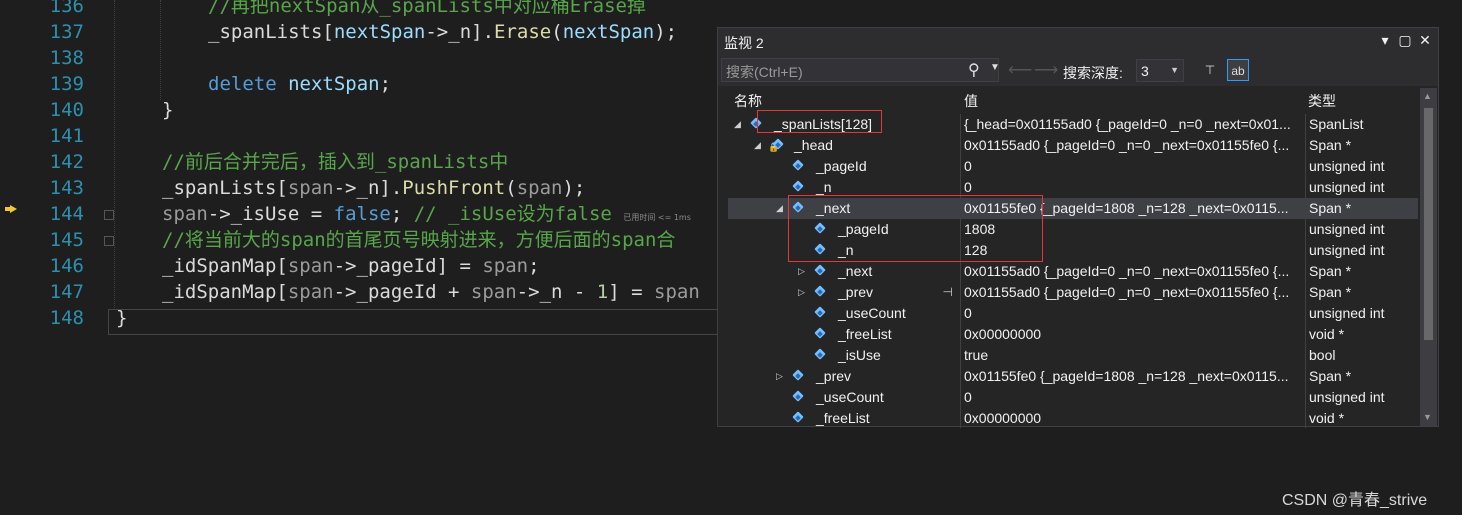 The height and width of the screenshot is (515, 1462). I want to click on var-type: bool, so click(1361, 355).